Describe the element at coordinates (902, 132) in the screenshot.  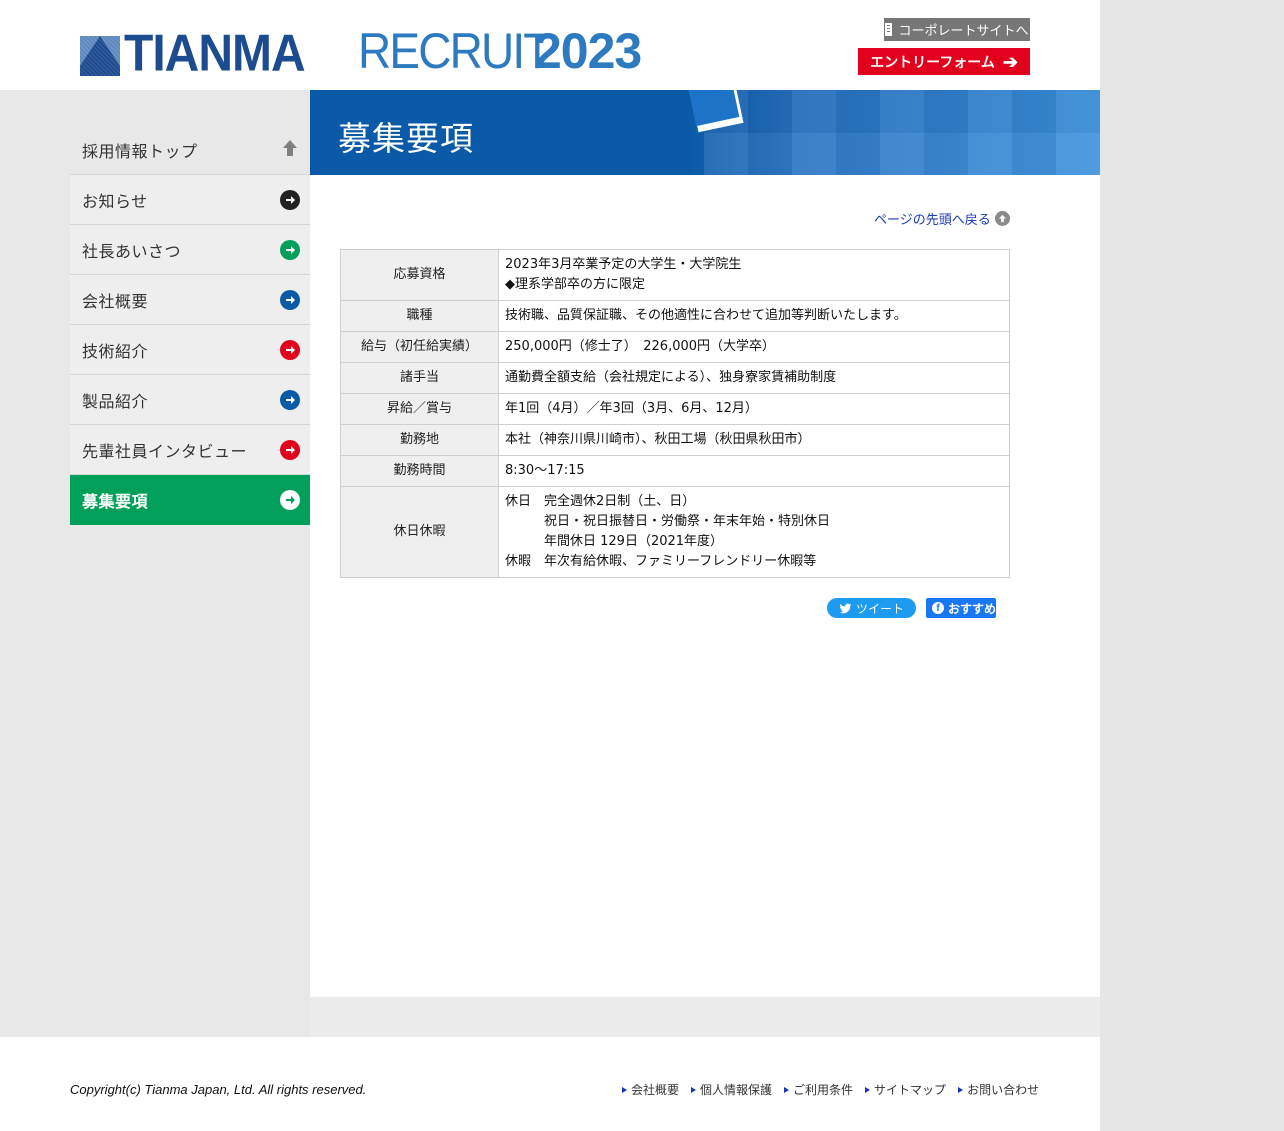
I see `banner-tiles` at that location.